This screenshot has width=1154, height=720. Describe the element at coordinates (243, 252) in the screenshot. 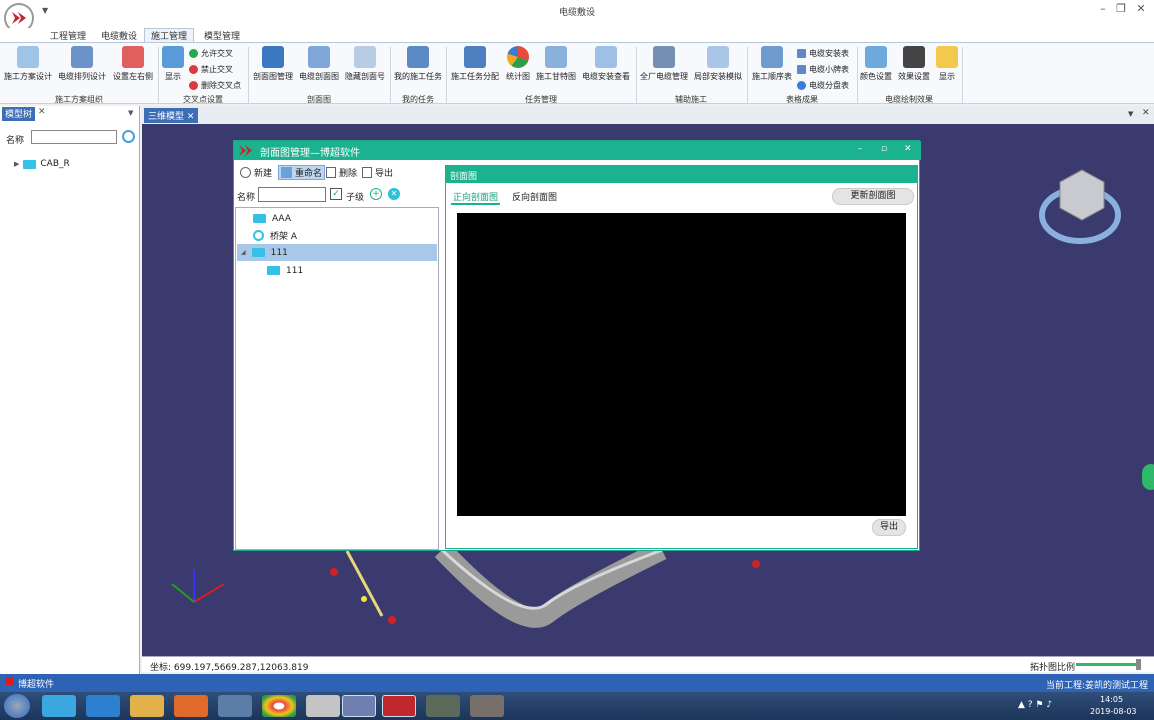

I see `collapse-icon: ◢` at that location.